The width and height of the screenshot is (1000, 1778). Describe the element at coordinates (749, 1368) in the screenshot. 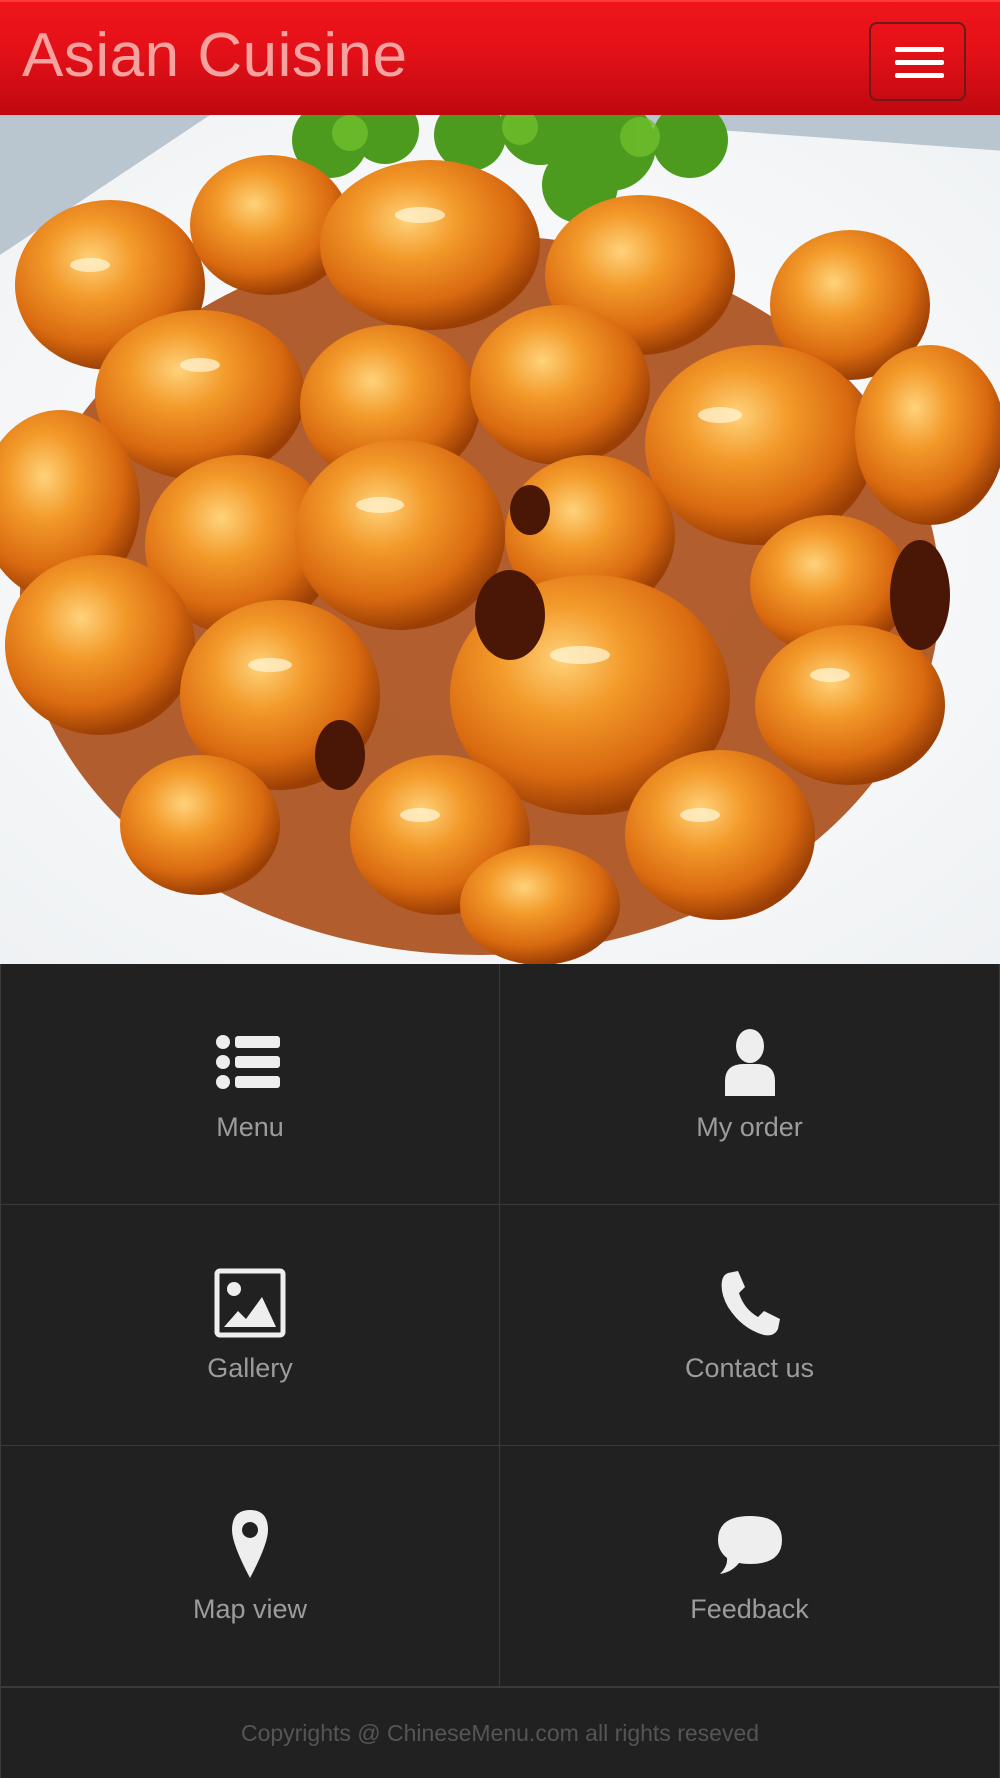

I see `nav-tile-label: Contact us` at that location.